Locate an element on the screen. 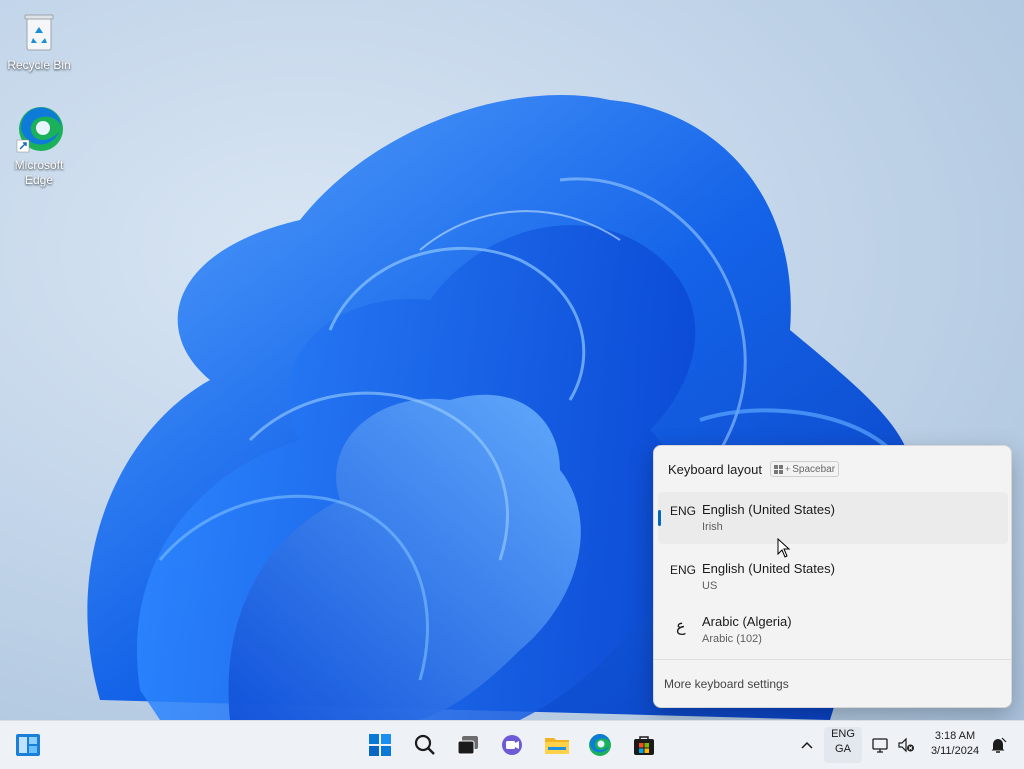  plus-sign: + is located at coordinates (787, 469).